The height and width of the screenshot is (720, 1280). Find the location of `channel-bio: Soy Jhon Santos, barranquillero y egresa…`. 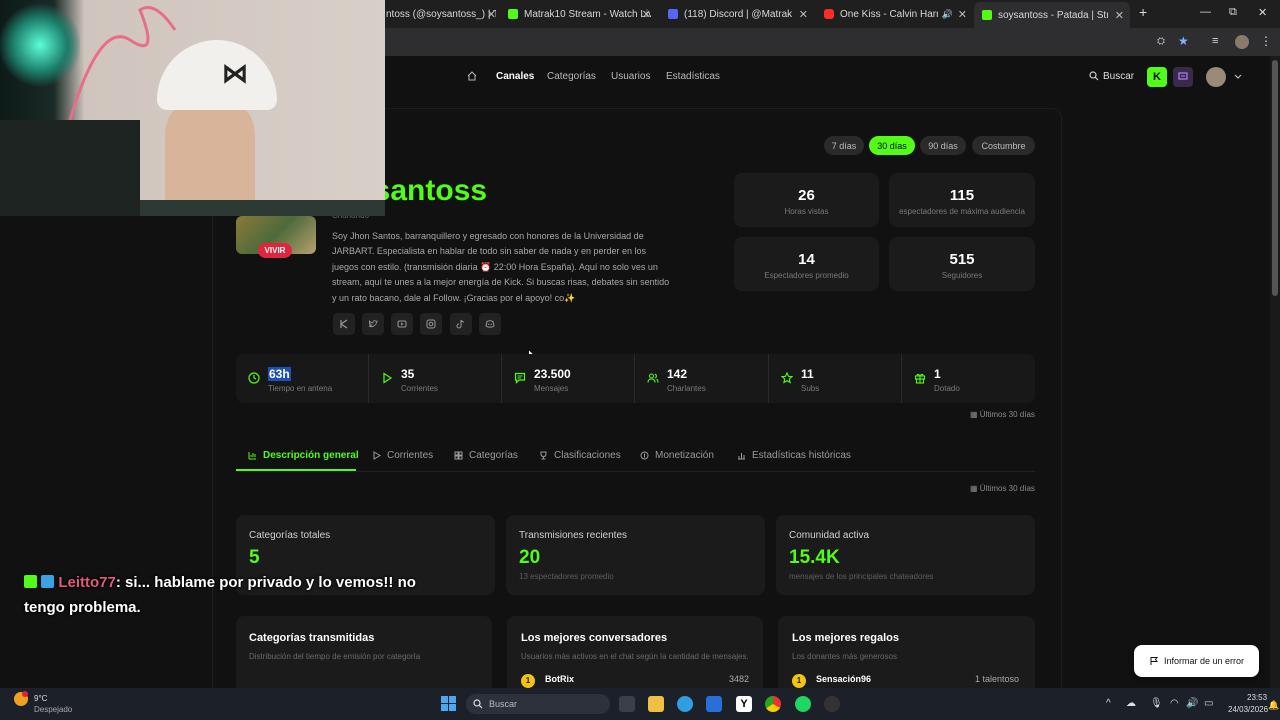

channel-bio: Soy Jhon Santos, barranquillero y egresa… is located at coordinates (501, 267).